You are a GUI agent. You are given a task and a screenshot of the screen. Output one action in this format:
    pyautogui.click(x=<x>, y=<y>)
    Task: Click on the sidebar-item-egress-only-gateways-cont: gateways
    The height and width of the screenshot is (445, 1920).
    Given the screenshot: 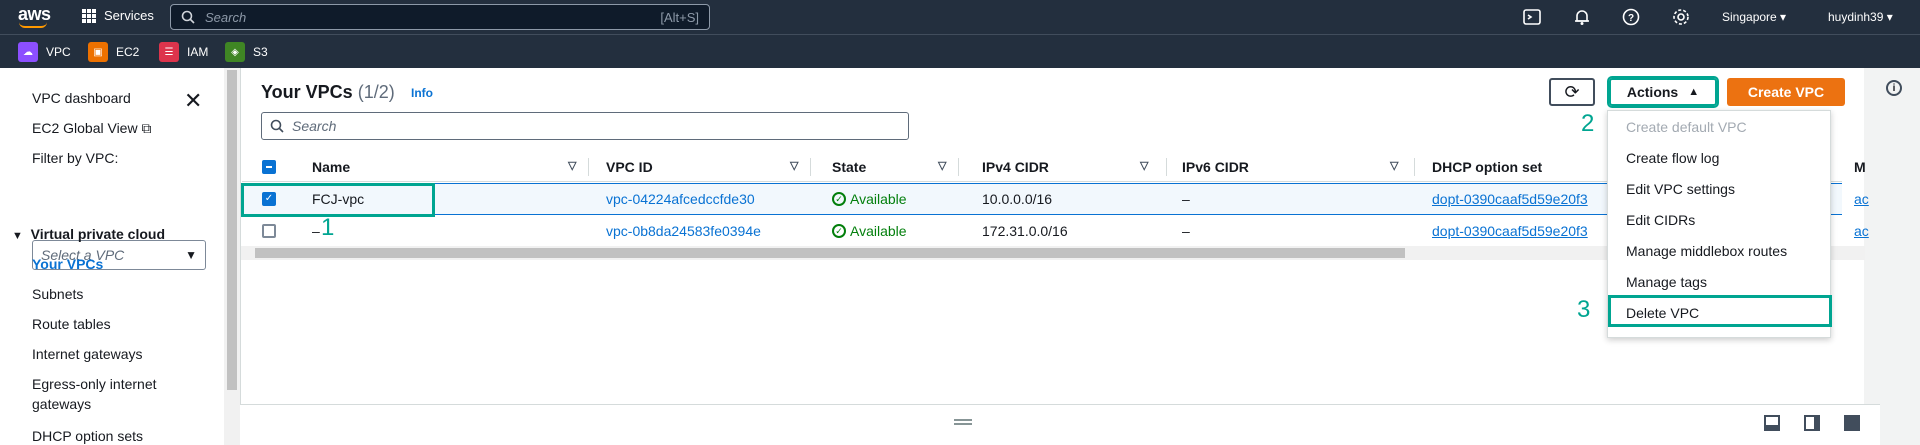 What is the action you would take?
    pyautogui.click(x=61, y=404)
    